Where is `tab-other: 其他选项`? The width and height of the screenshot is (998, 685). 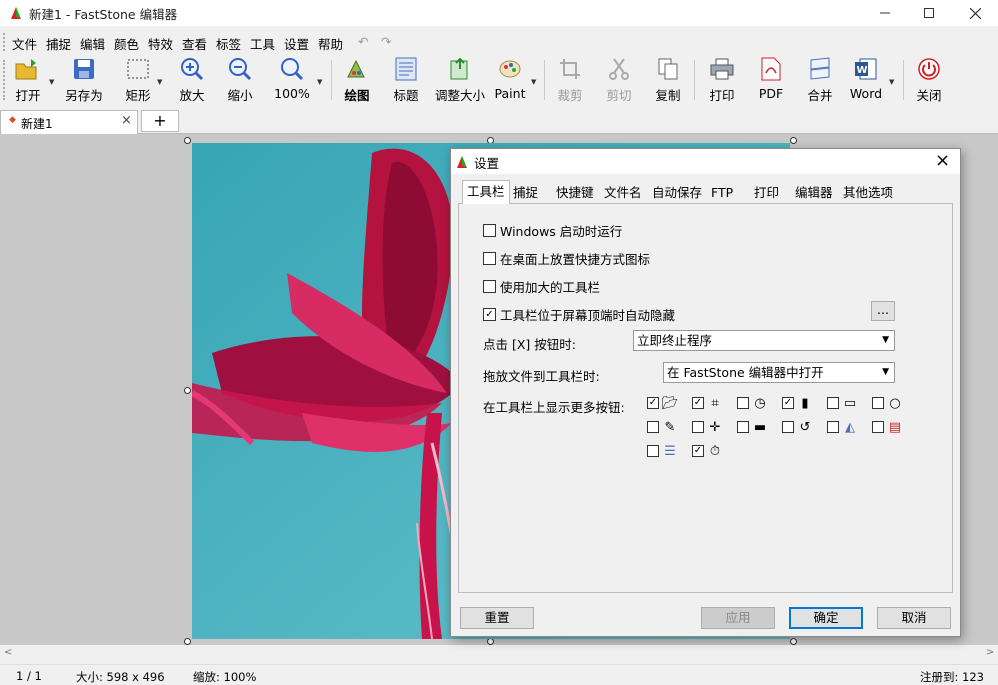
tab-other: 其他选项 is located at coordinates (868, 193).